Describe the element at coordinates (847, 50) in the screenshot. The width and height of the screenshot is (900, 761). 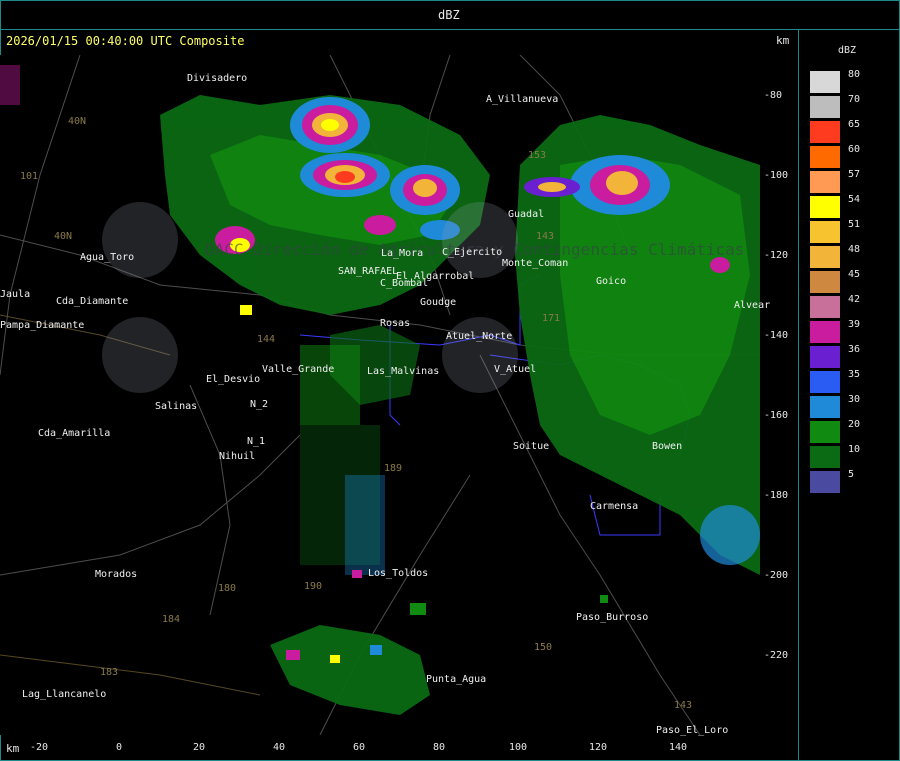
I see `legend-unit: dBZ` at that location.